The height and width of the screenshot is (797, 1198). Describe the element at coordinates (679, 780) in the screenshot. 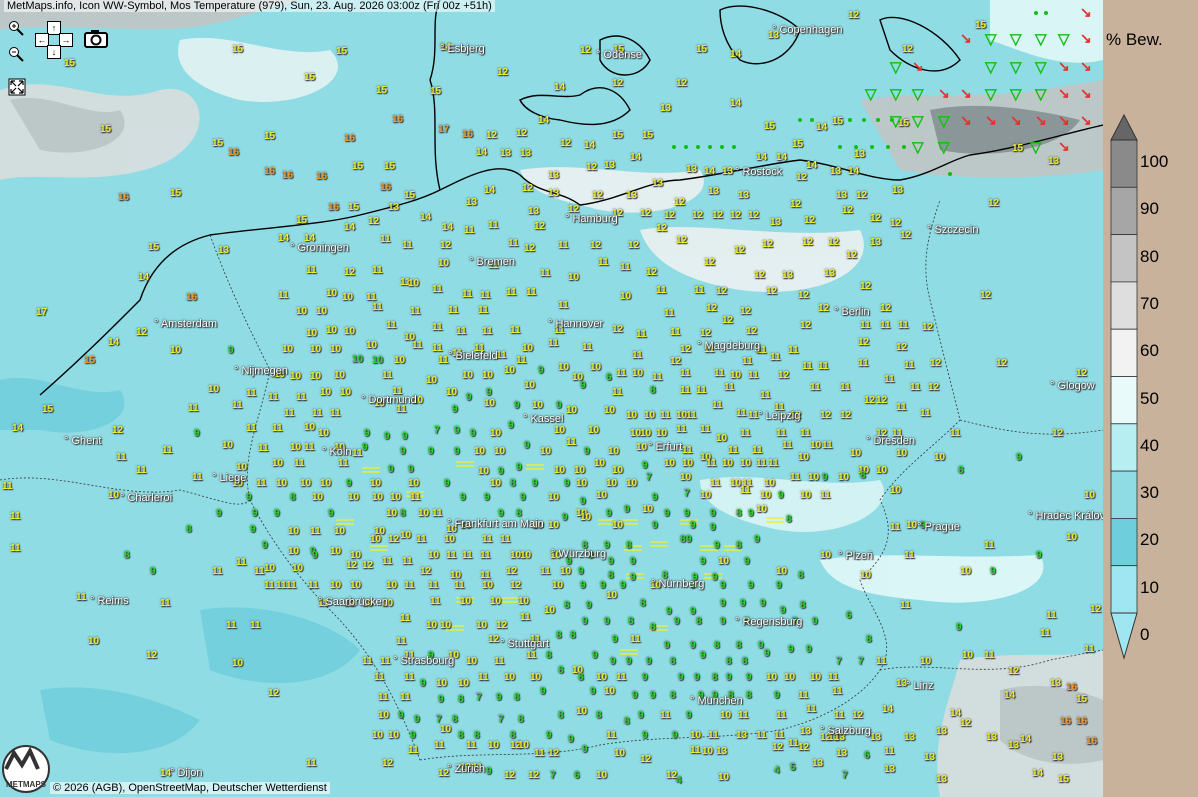

I see `value-marker: 4` at that location.